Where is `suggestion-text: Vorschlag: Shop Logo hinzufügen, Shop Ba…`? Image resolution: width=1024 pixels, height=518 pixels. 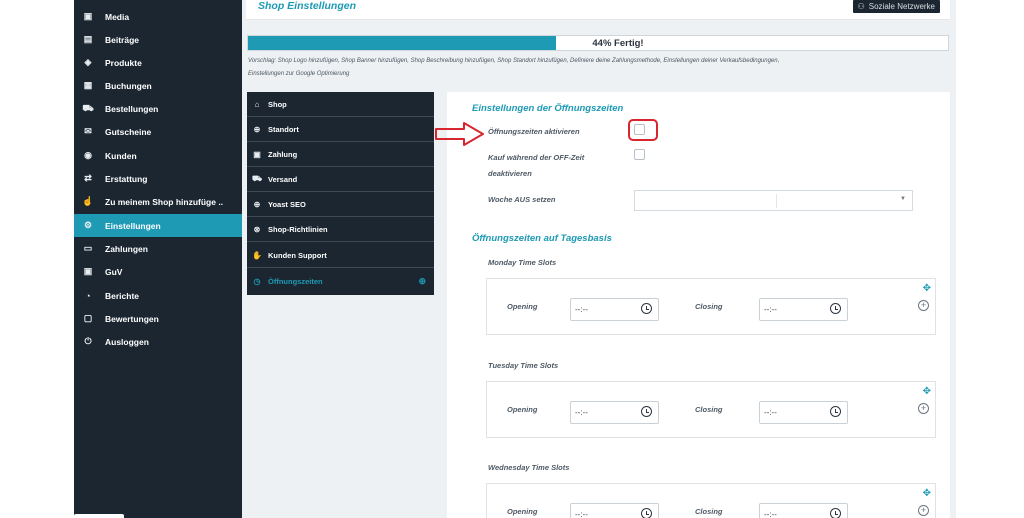
suggestion-text: Vorschlag: Shop Logo hinzufügen, Shop Ba… is located at coordinates (514, 67).